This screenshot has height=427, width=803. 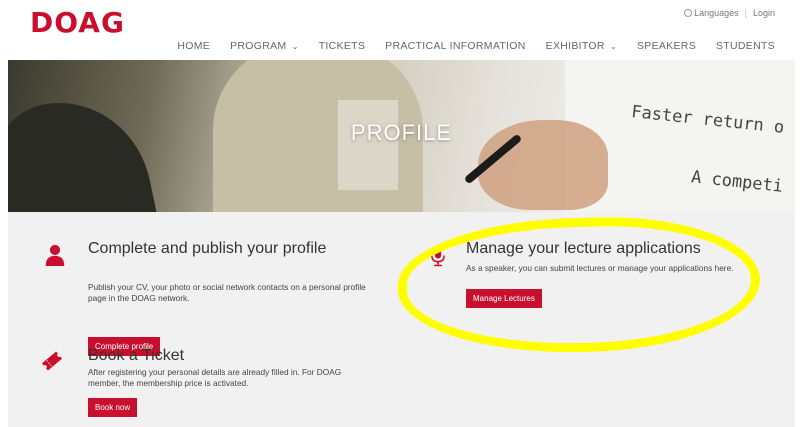 What do you see at coordinates (136, 355) in the screenshot?
I see `ticket-card-title: Book a Ticket` at bounding box center [136, 355].